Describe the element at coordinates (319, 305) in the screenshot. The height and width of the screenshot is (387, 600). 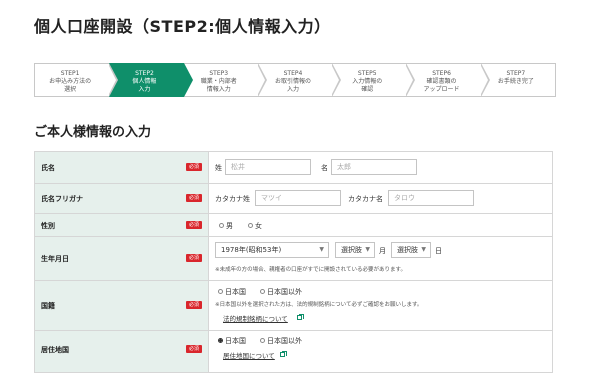
I see `nationality-note: ※日本国以外を選択された方は、法的規制銘柄について必ずご確認をお願いします。` at that location.